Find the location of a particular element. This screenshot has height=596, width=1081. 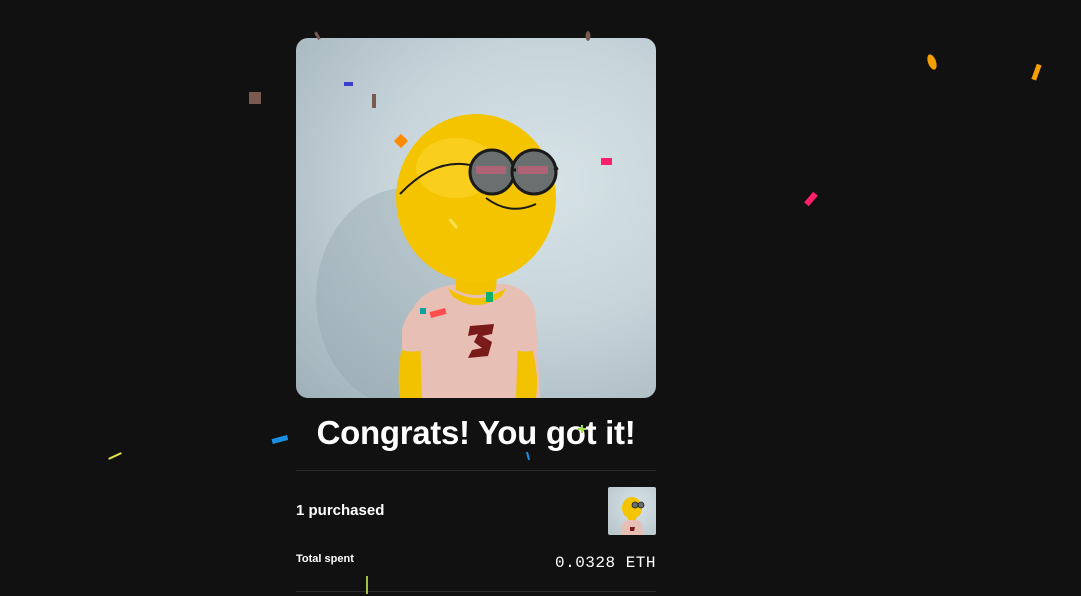

total-spent-label: Total spent is located at coordinates (325, 559).